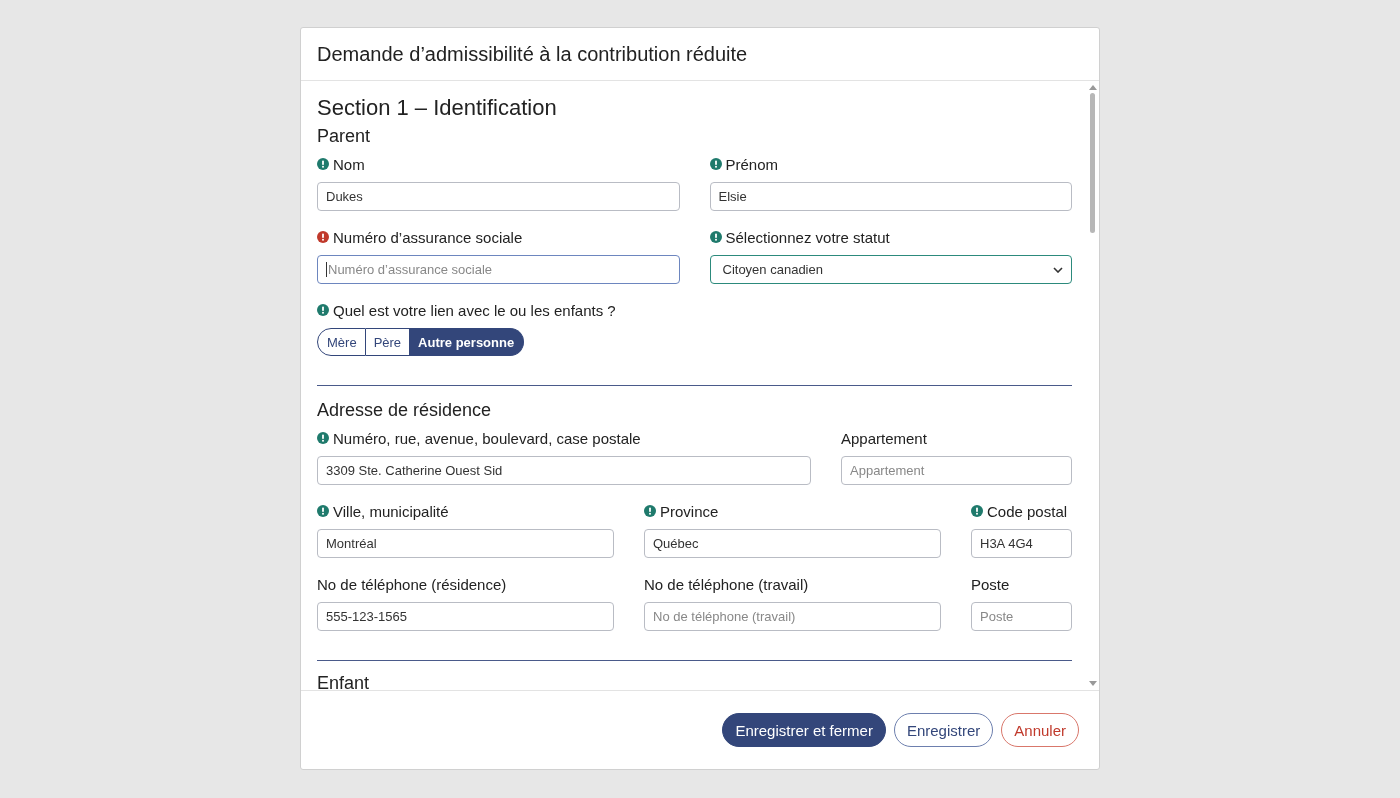  What do you see at coordinates (752, 164) in the screenshot?
I see `field-label: Prénom` at bounding box center [752, 164].